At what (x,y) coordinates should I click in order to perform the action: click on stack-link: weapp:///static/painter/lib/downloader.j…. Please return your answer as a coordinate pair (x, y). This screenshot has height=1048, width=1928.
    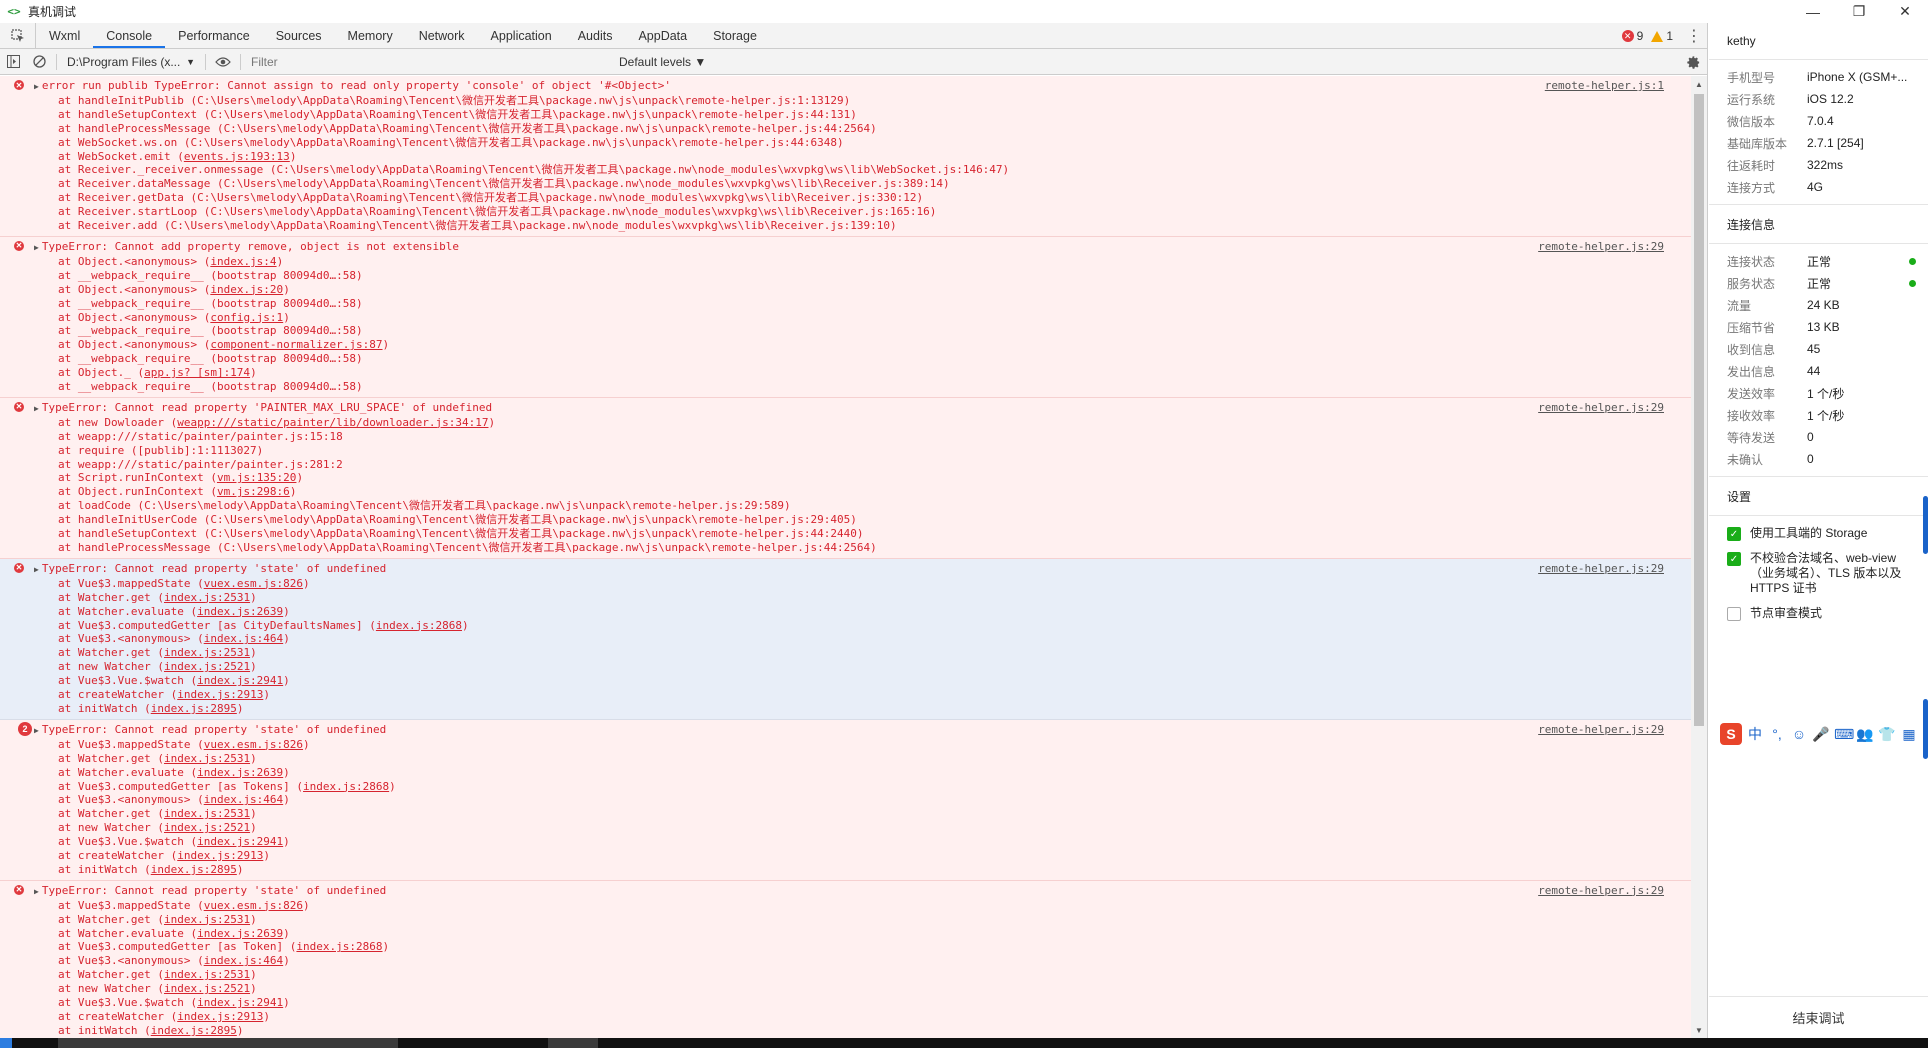
    Looking at the image, I should click on (332, 422).